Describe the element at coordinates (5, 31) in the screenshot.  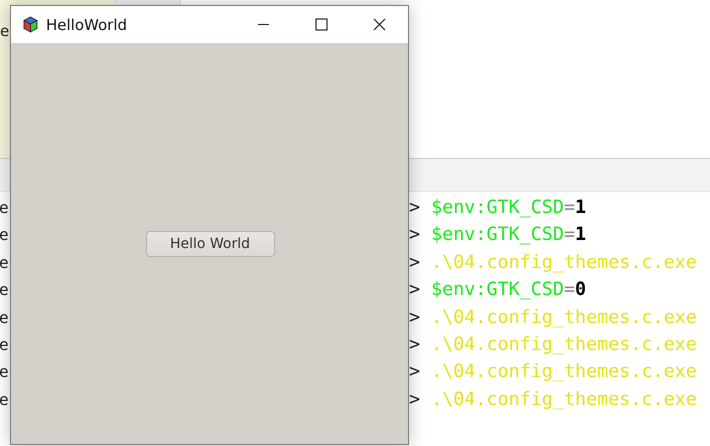
I see `sidebar-text: e` at that location.